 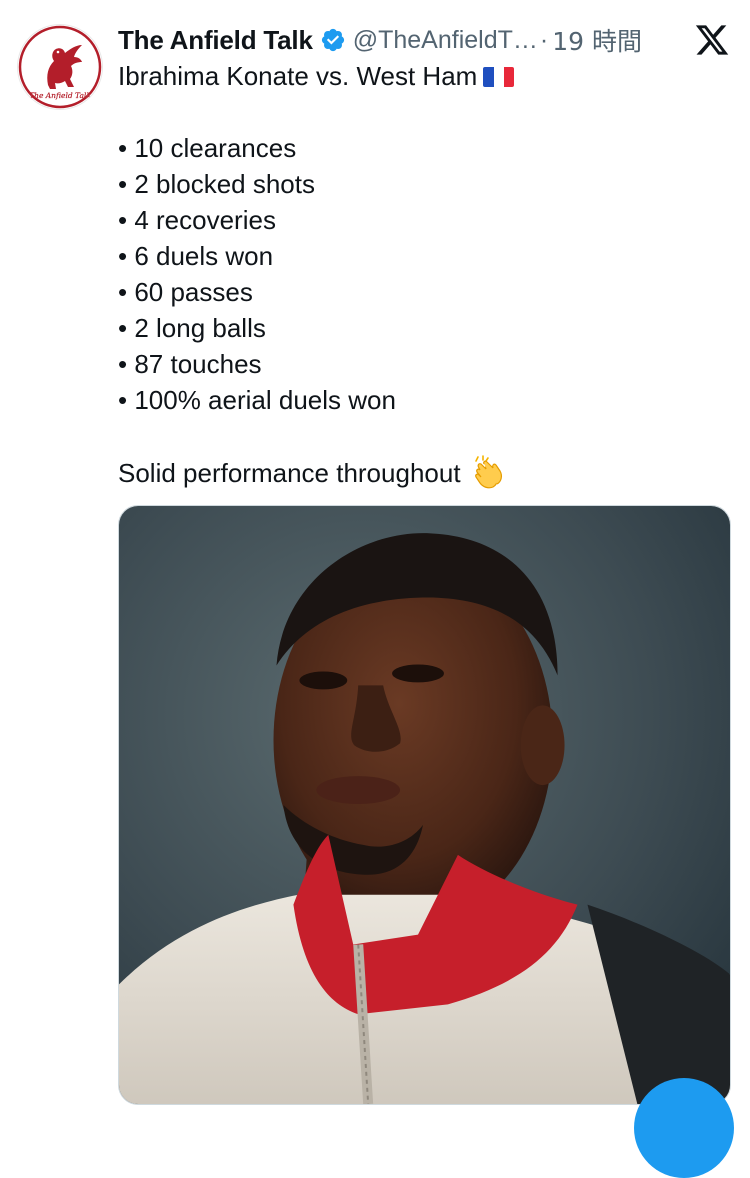 What do you see at coordinates (488, 472) in the screenshot?
I see `clapping-hands-emoji` at bounding box center [488, 472].